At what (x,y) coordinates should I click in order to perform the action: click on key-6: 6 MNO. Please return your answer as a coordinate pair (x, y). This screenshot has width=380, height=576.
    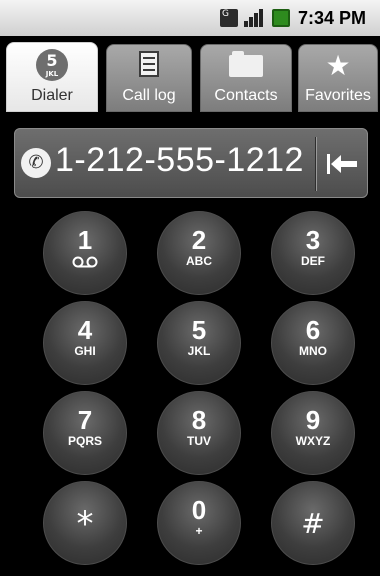
    Looking at the image, I should click on (313, 343).